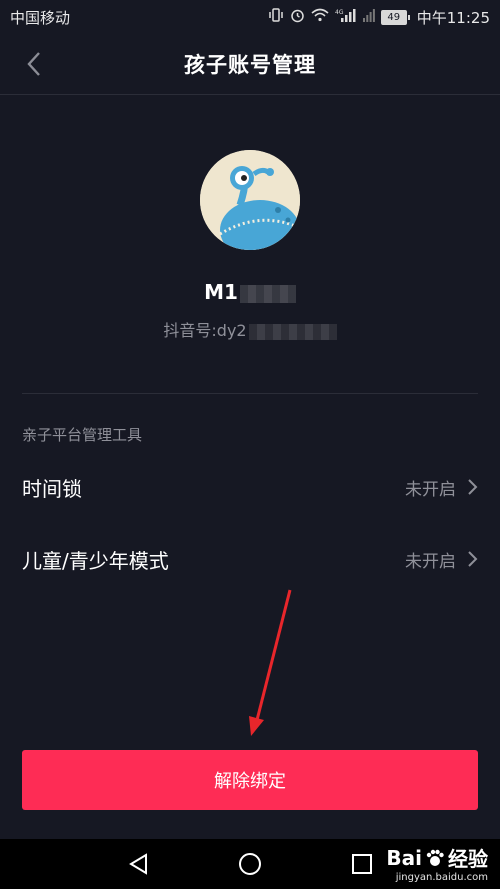 The height and width of the screenshot is (889, 500). What do you see at coordinates (468, 859) in the screenshot?
I see `watermark-suffix: 经验` at bounding box center [468, 859].